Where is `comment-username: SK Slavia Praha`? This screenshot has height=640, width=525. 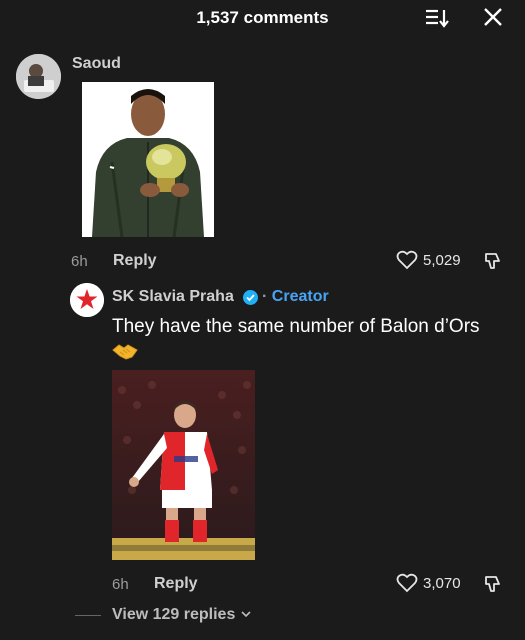 comment-username: SK Slavia Praha is located at coordinates (173, 297).